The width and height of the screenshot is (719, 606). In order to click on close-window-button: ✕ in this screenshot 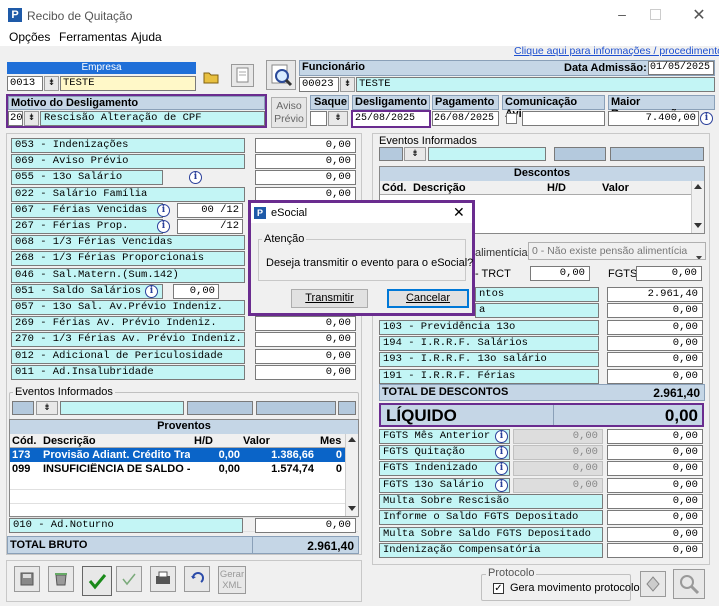, I will do `click(699, 14)`.